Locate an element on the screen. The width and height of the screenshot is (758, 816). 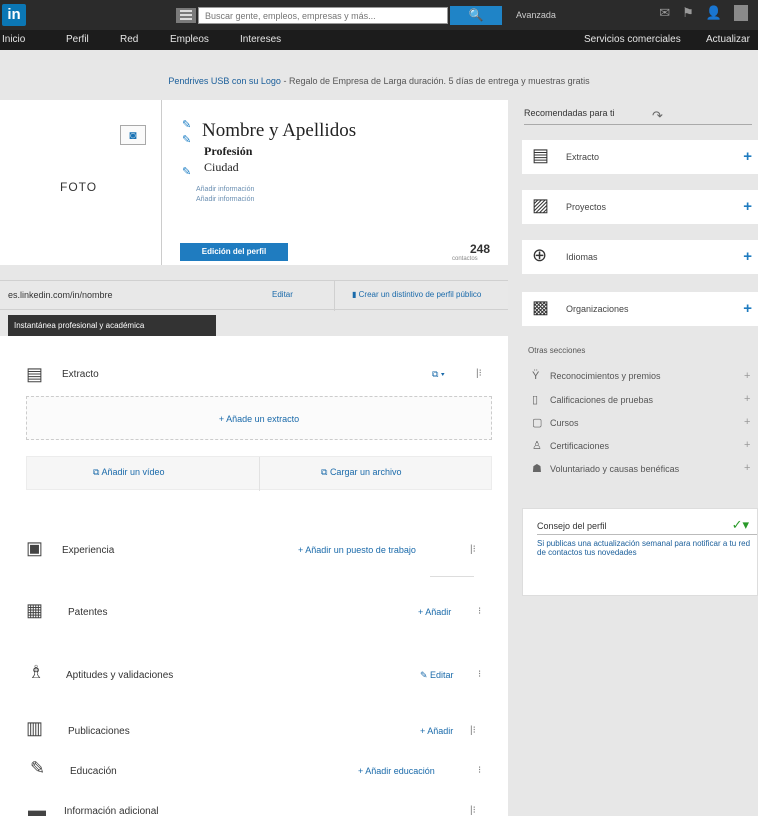
clipboard-icon: ▨ is located at coordinates (541, 205).